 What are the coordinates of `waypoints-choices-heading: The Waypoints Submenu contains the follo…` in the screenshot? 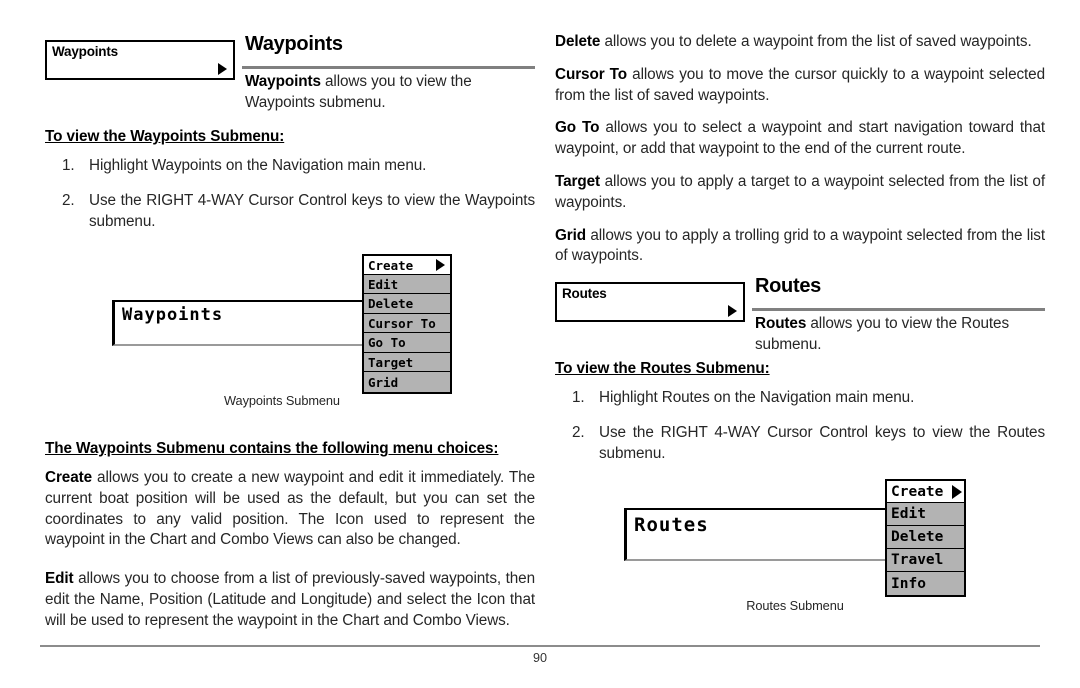 It's located at (272, 448).